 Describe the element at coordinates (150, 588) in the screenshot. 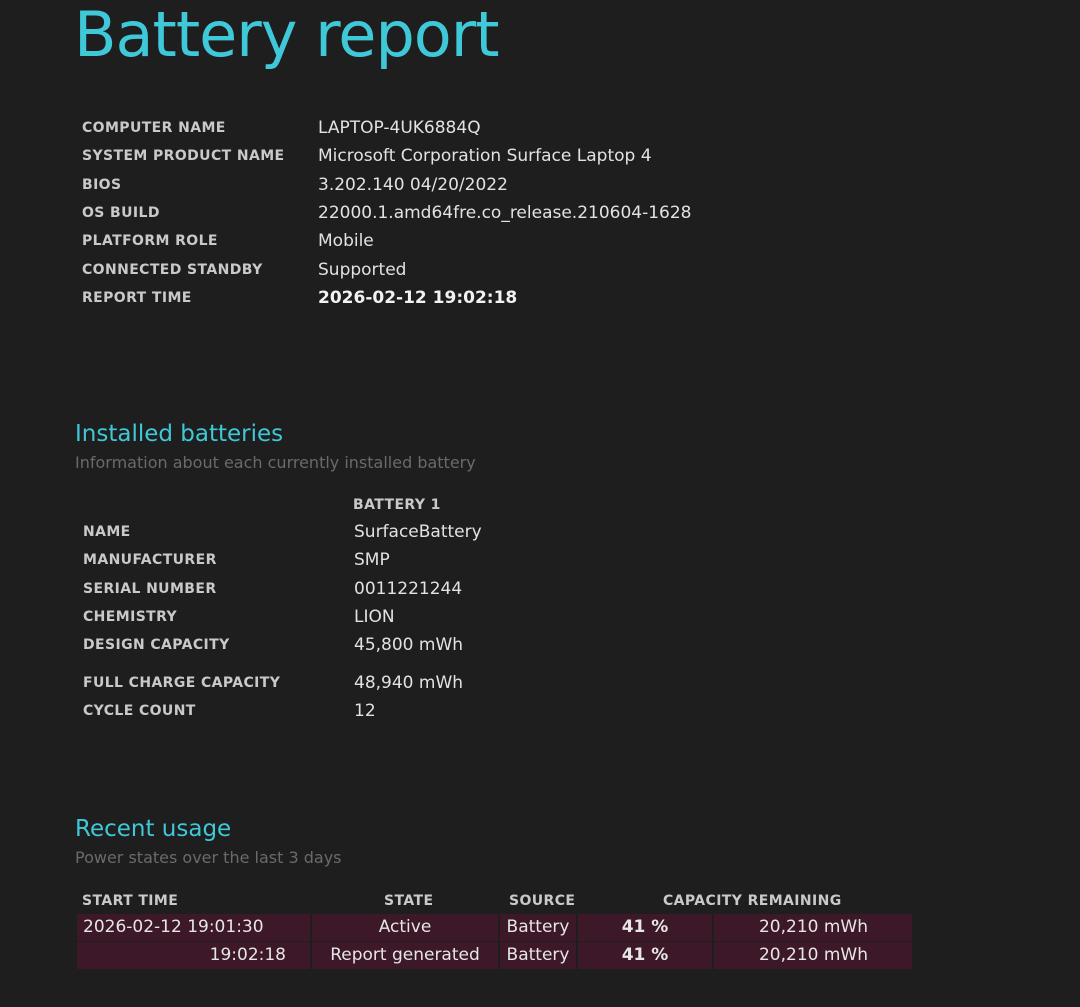

I see `serial-number-label: SERIAL NUMBER` at that location.